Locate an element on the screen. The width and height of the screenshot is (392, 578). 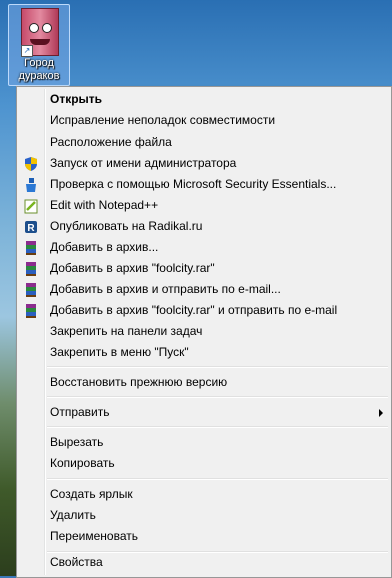
menu-item-pin-start: Закрепить в меню "Пуск" is located at coordinates (204, 352).